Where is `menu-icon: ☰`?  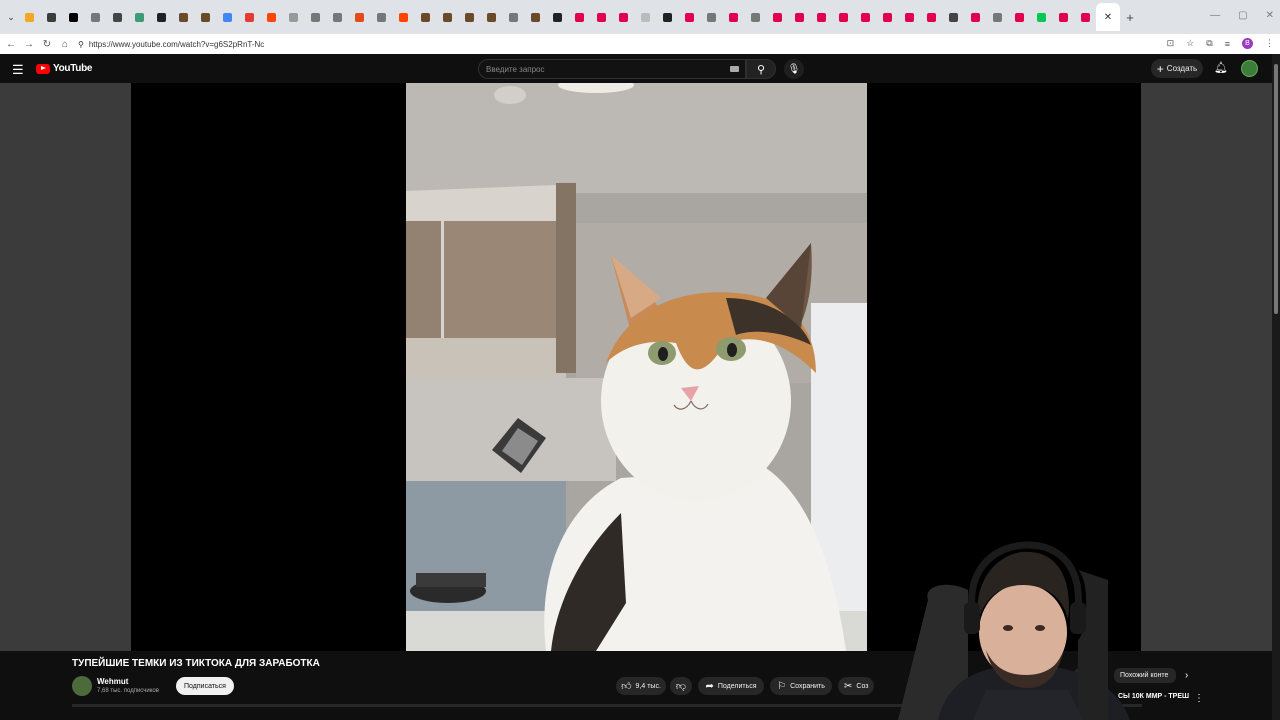
menu-icon: ☰ is located at coordinates (18, 70).